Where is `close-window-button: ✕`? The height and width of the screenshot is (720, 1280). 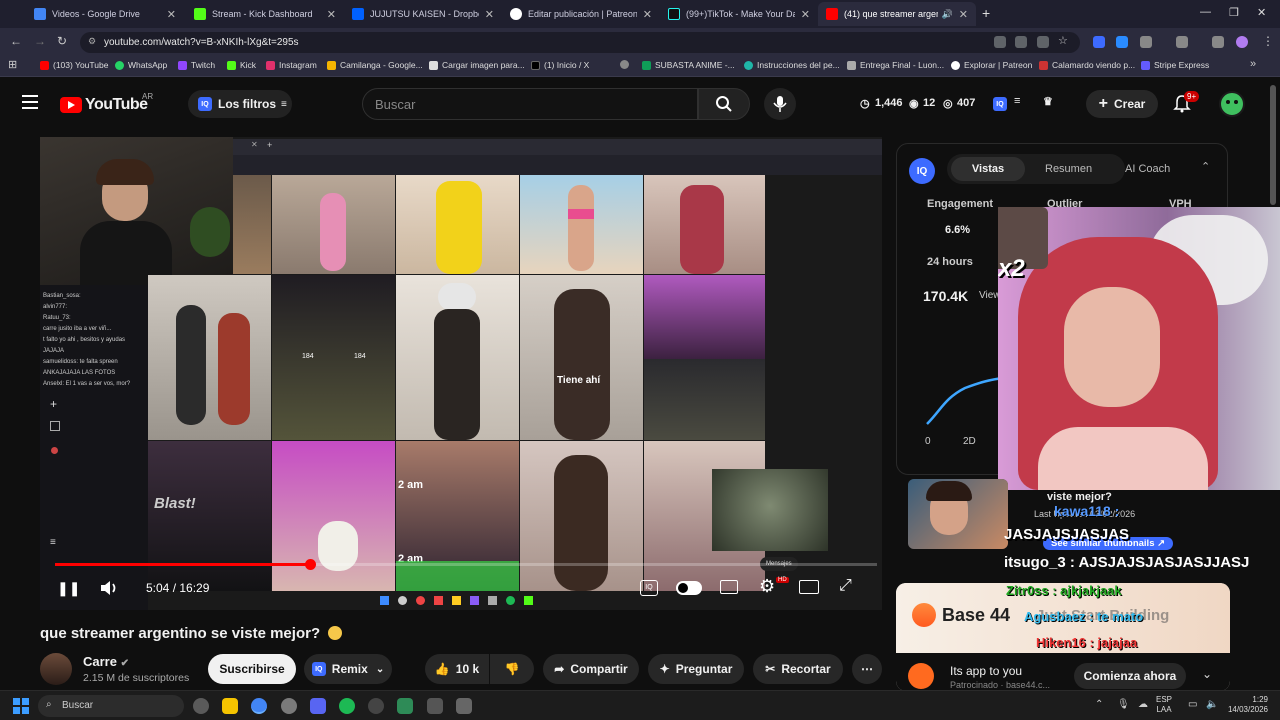 close-window-button: ✕ is located at coordinates (1261, 12).